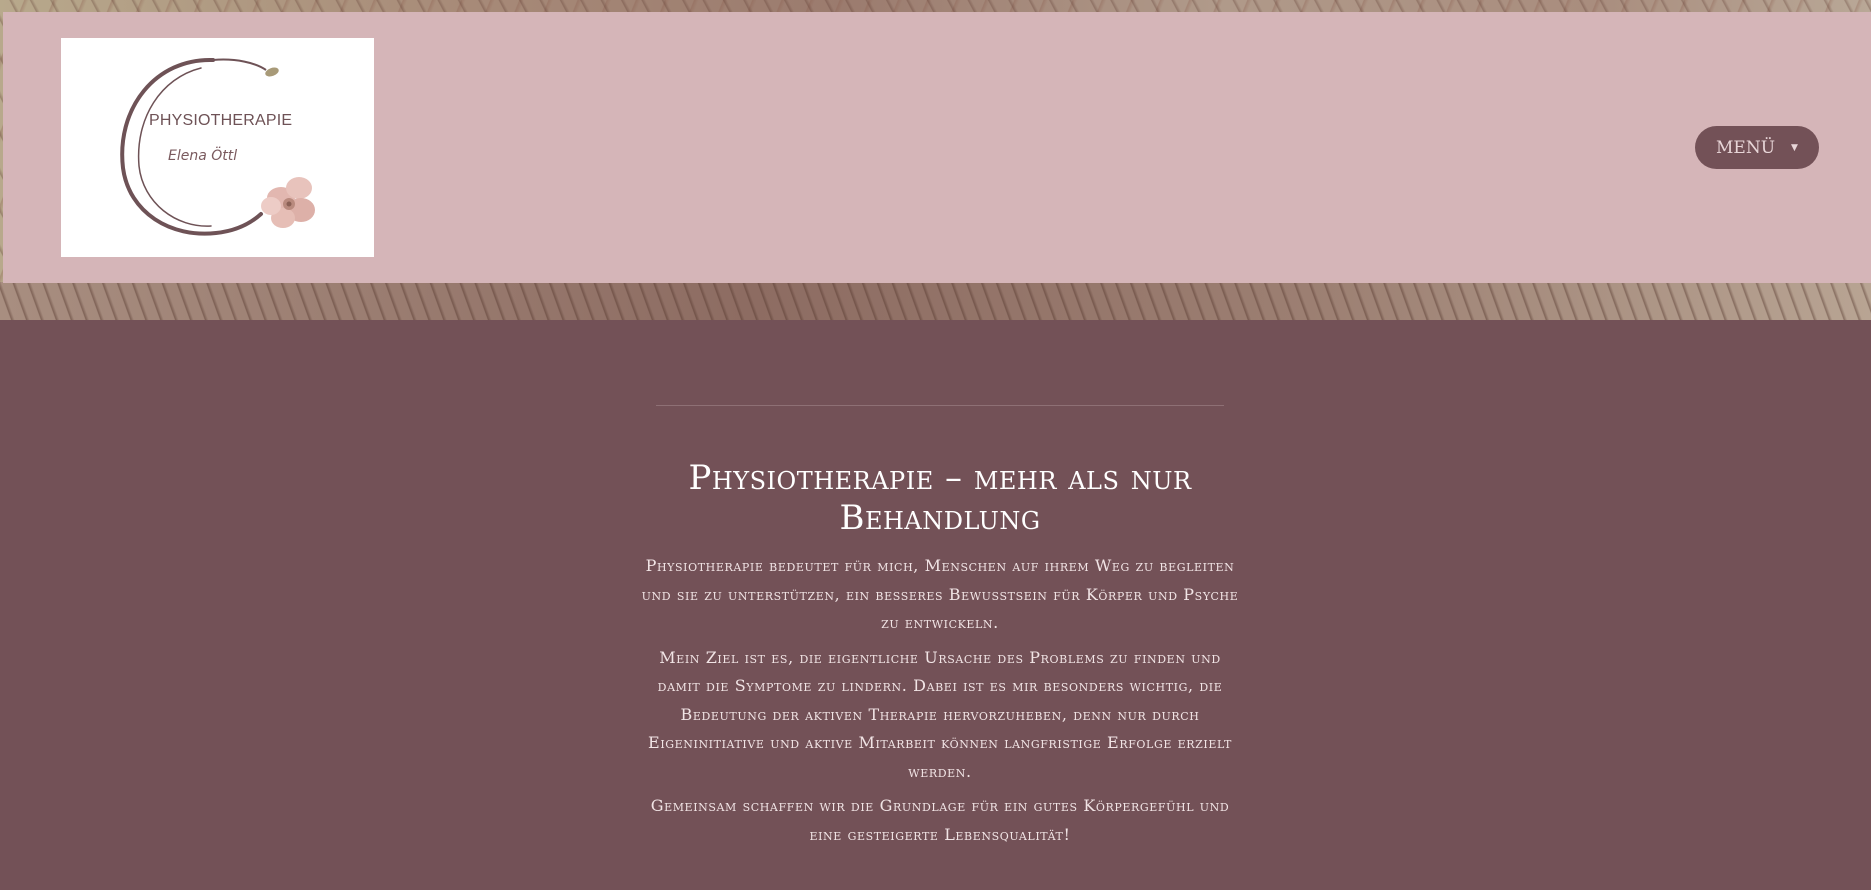  Describe the element at coordinates (1746, 147) in the screenshot. I see `menu-label: MENÜ` at that location.